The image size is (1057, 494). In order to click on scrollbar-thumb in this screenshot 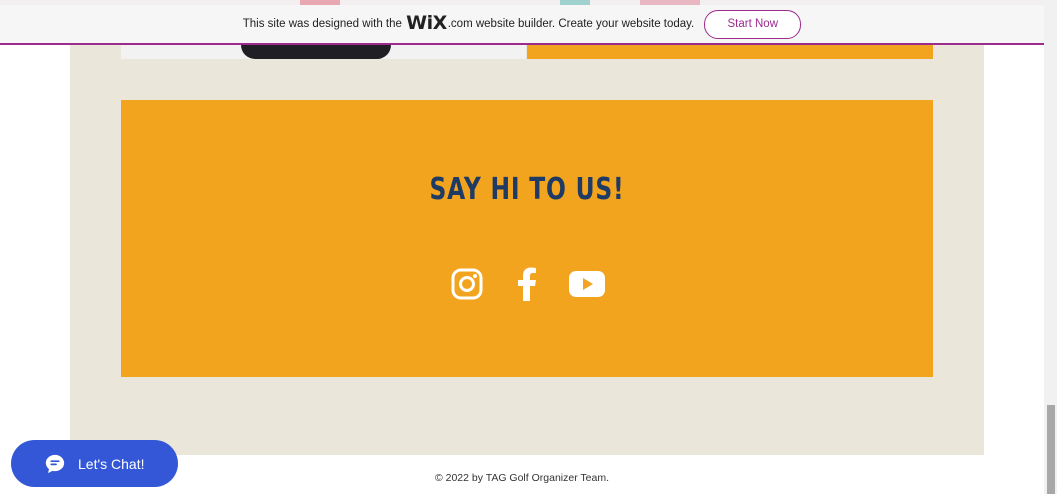, I will do `click(1051, 449)`.